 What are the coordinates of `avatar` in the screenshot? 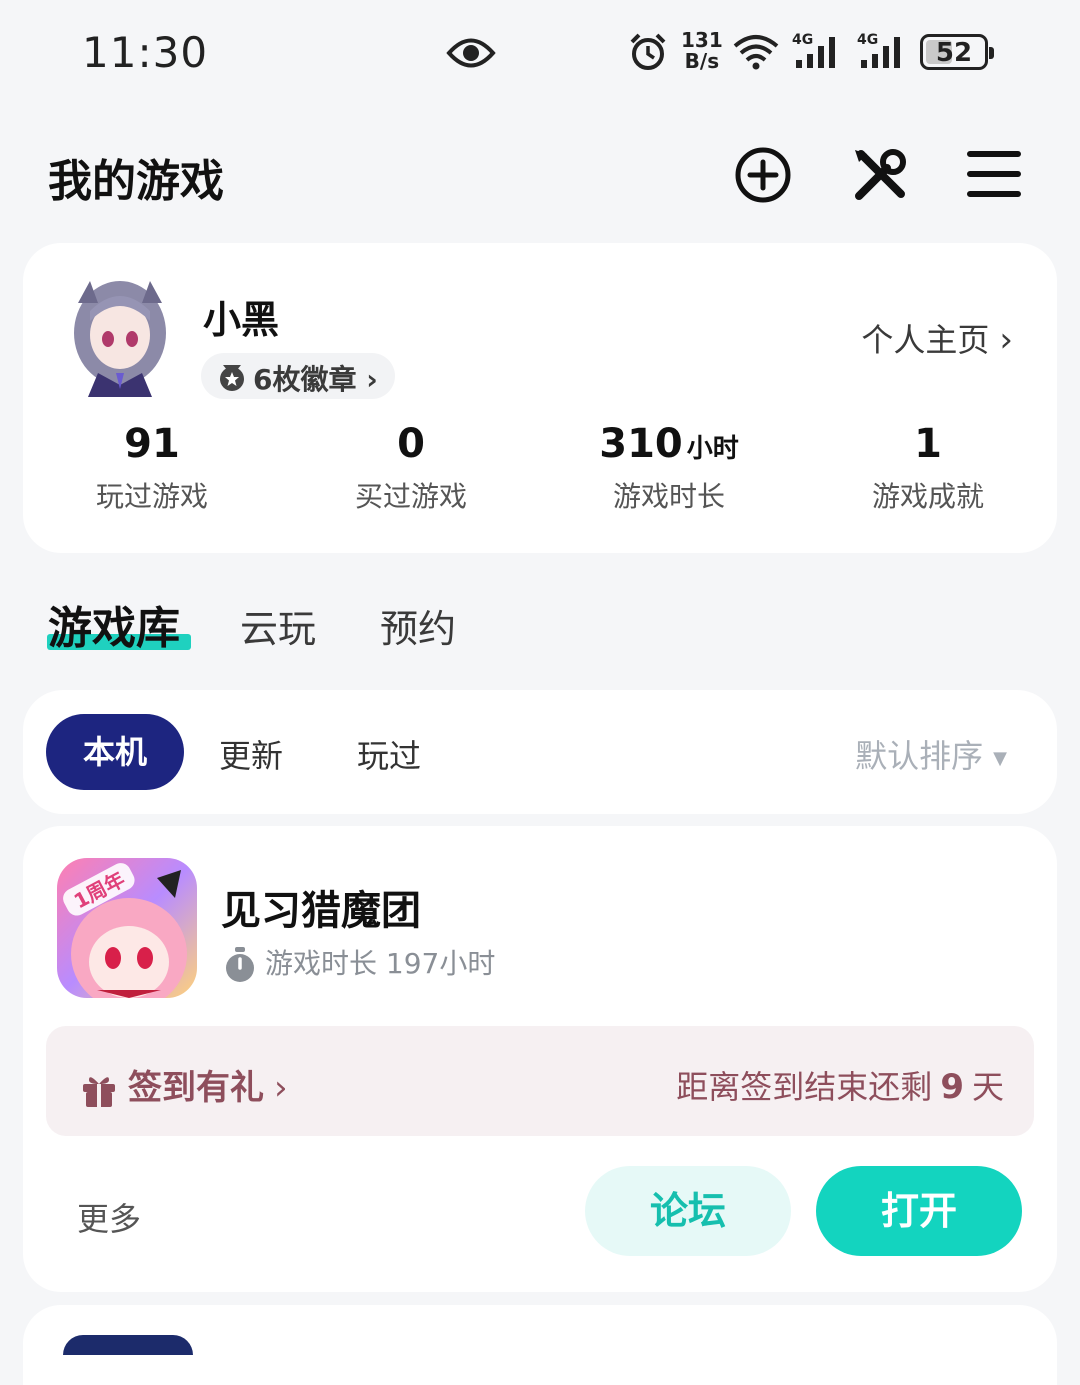 It's located at (120, 335).